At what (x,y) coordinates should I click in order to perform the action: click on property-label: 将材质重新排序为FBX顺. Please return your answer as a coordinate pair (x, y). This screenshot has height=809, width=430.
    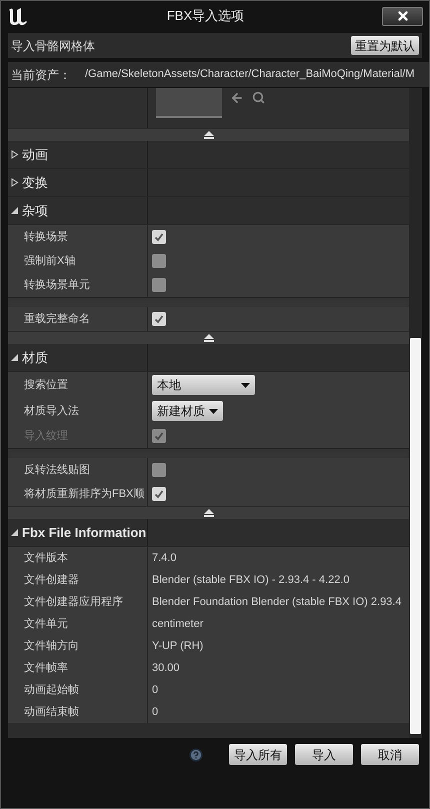
    Looking at the image, I should click on (84, 494).